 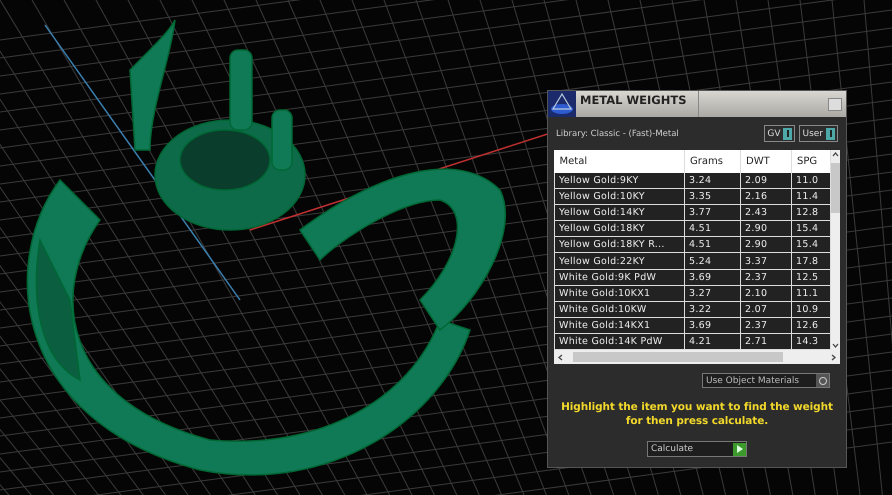 What do you see at coordinates (818, 133) in the screenshot?
I see `toggle-switch: User` at bounding box center [818, 133].